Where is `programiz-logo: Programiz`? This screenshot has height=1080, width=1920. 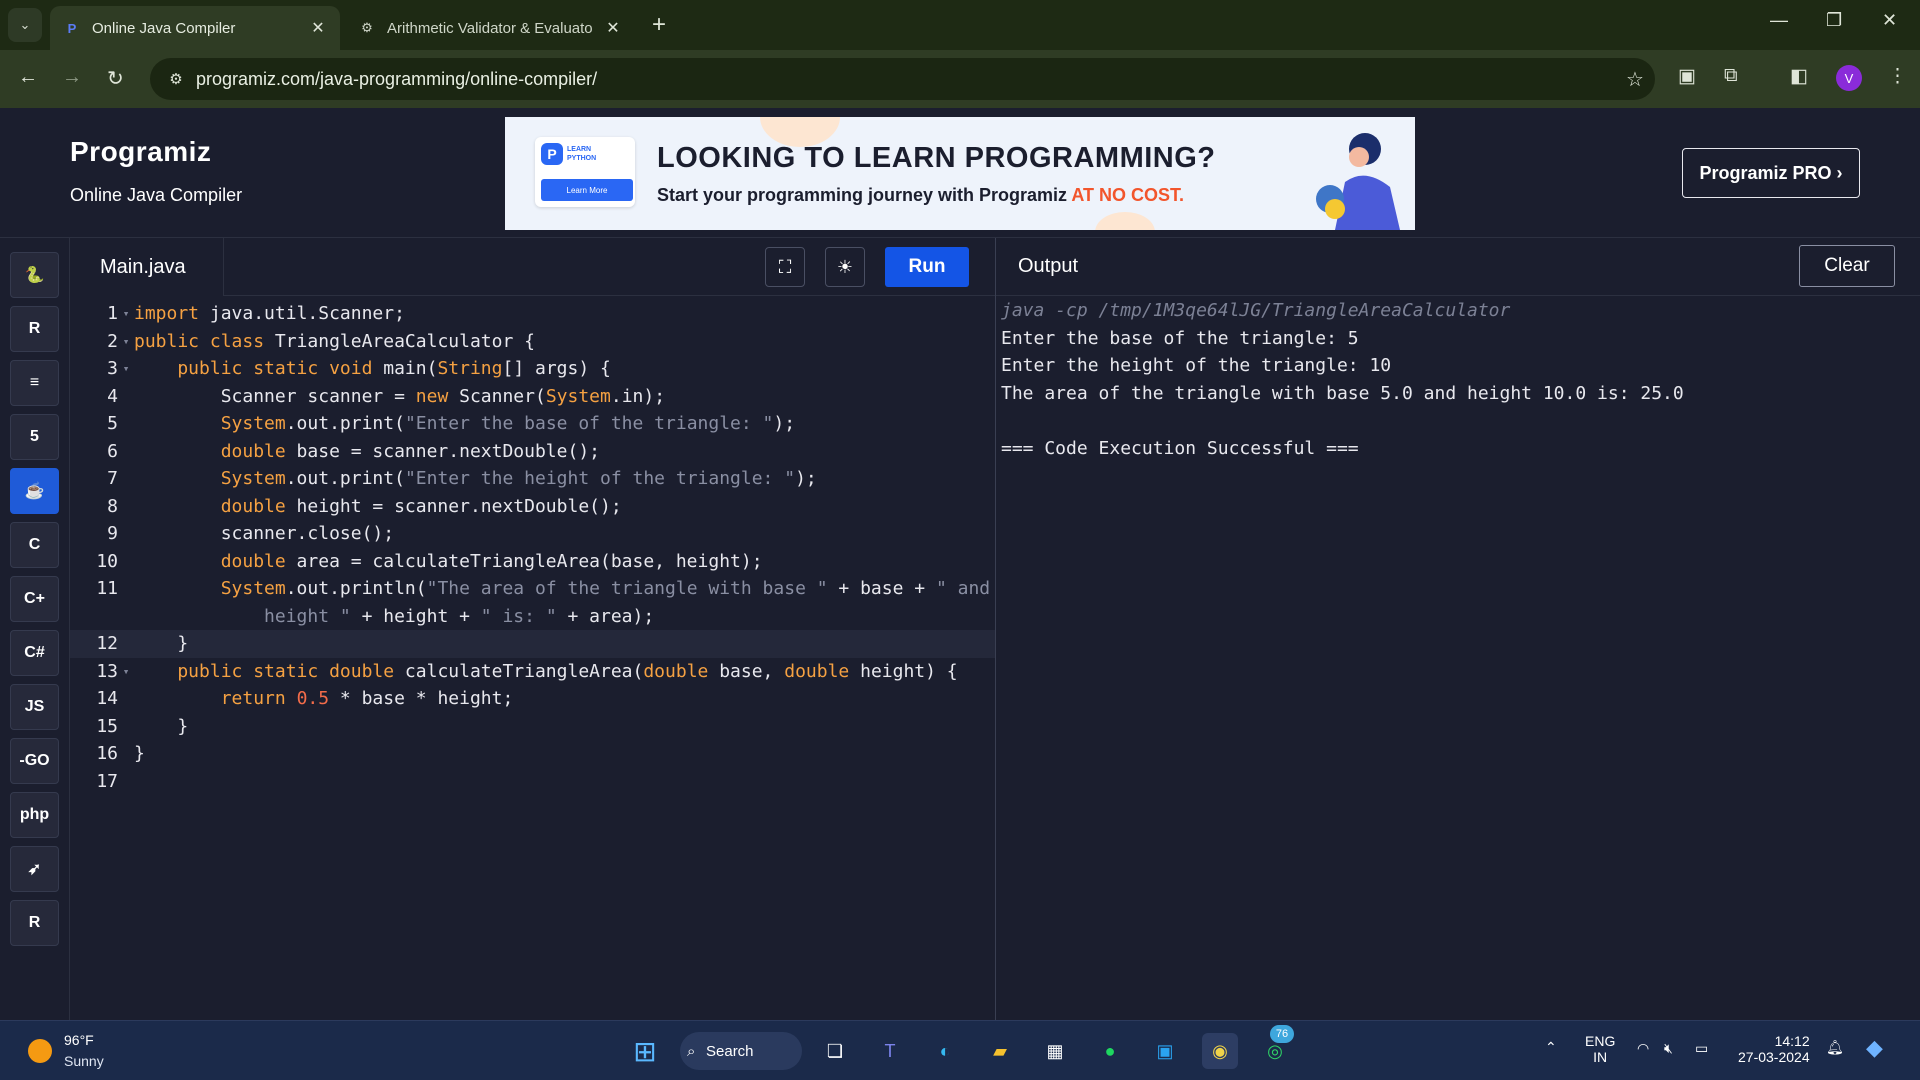
programiz-logo: Programiz is located at coordinates (140, 152).